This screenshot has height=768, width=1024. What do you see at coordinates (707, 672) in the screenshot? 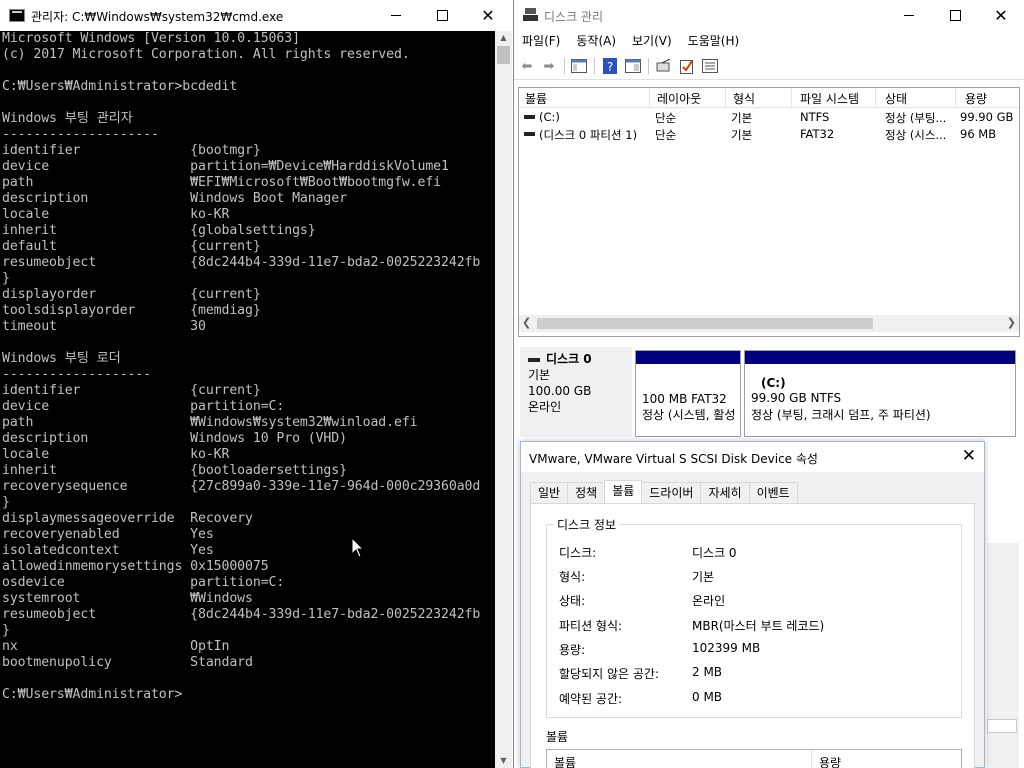
I see `prop-value: 2 MB` at bounding box center [707, 672].